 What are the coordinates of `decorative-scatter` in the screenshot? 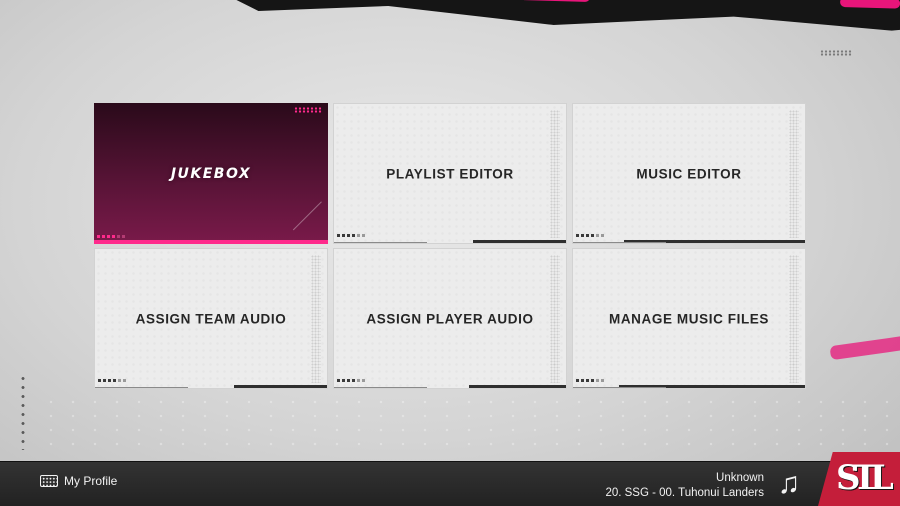 It's located at (470, 425).